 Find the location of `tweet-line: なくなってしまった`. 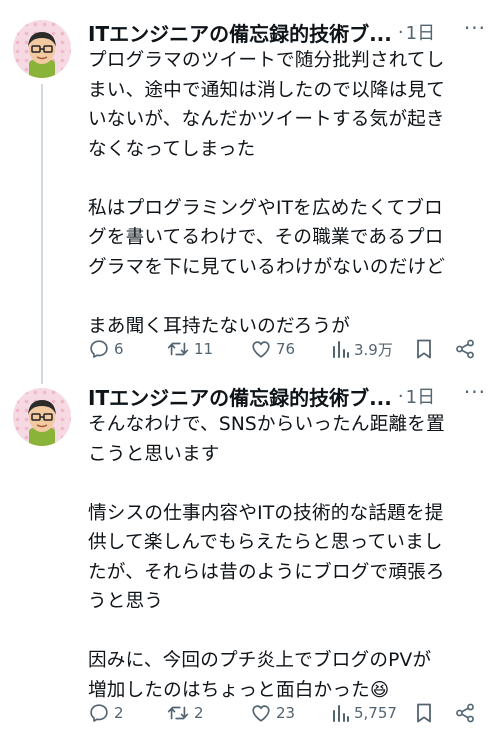

tweet-line: なくなってしまった is located at coordinates (172, 149).